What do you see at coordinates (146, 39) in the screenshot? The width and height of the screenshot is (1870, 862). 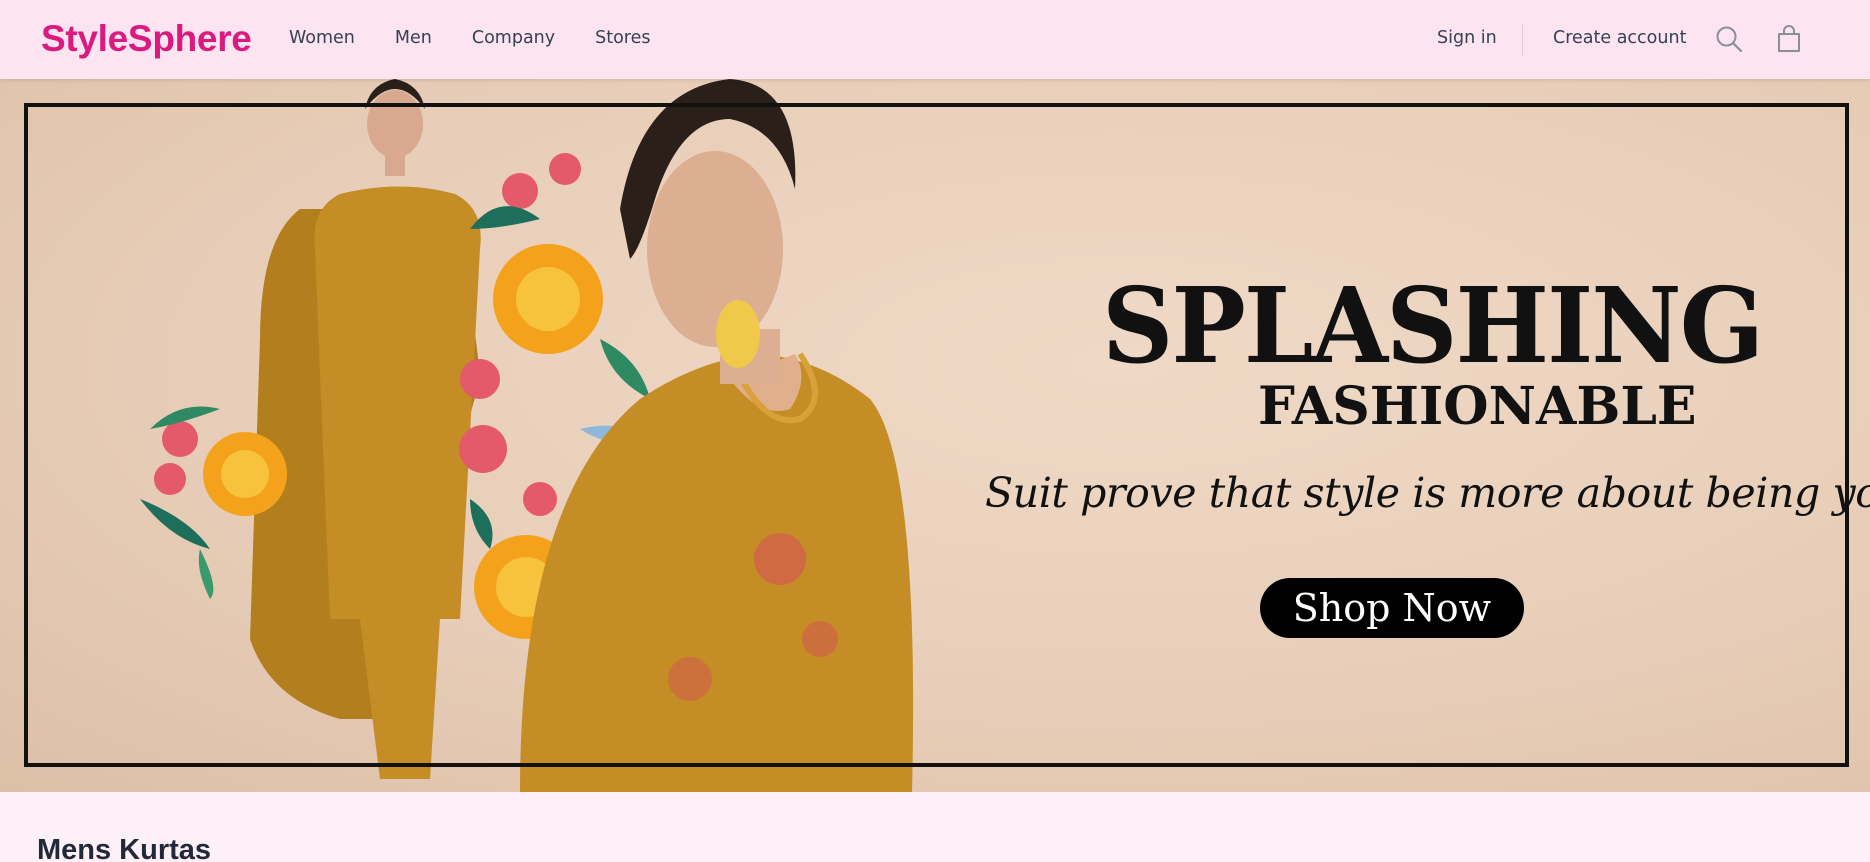 I see `brand-logo: StyleSphere` at bounding box center [146, 39].